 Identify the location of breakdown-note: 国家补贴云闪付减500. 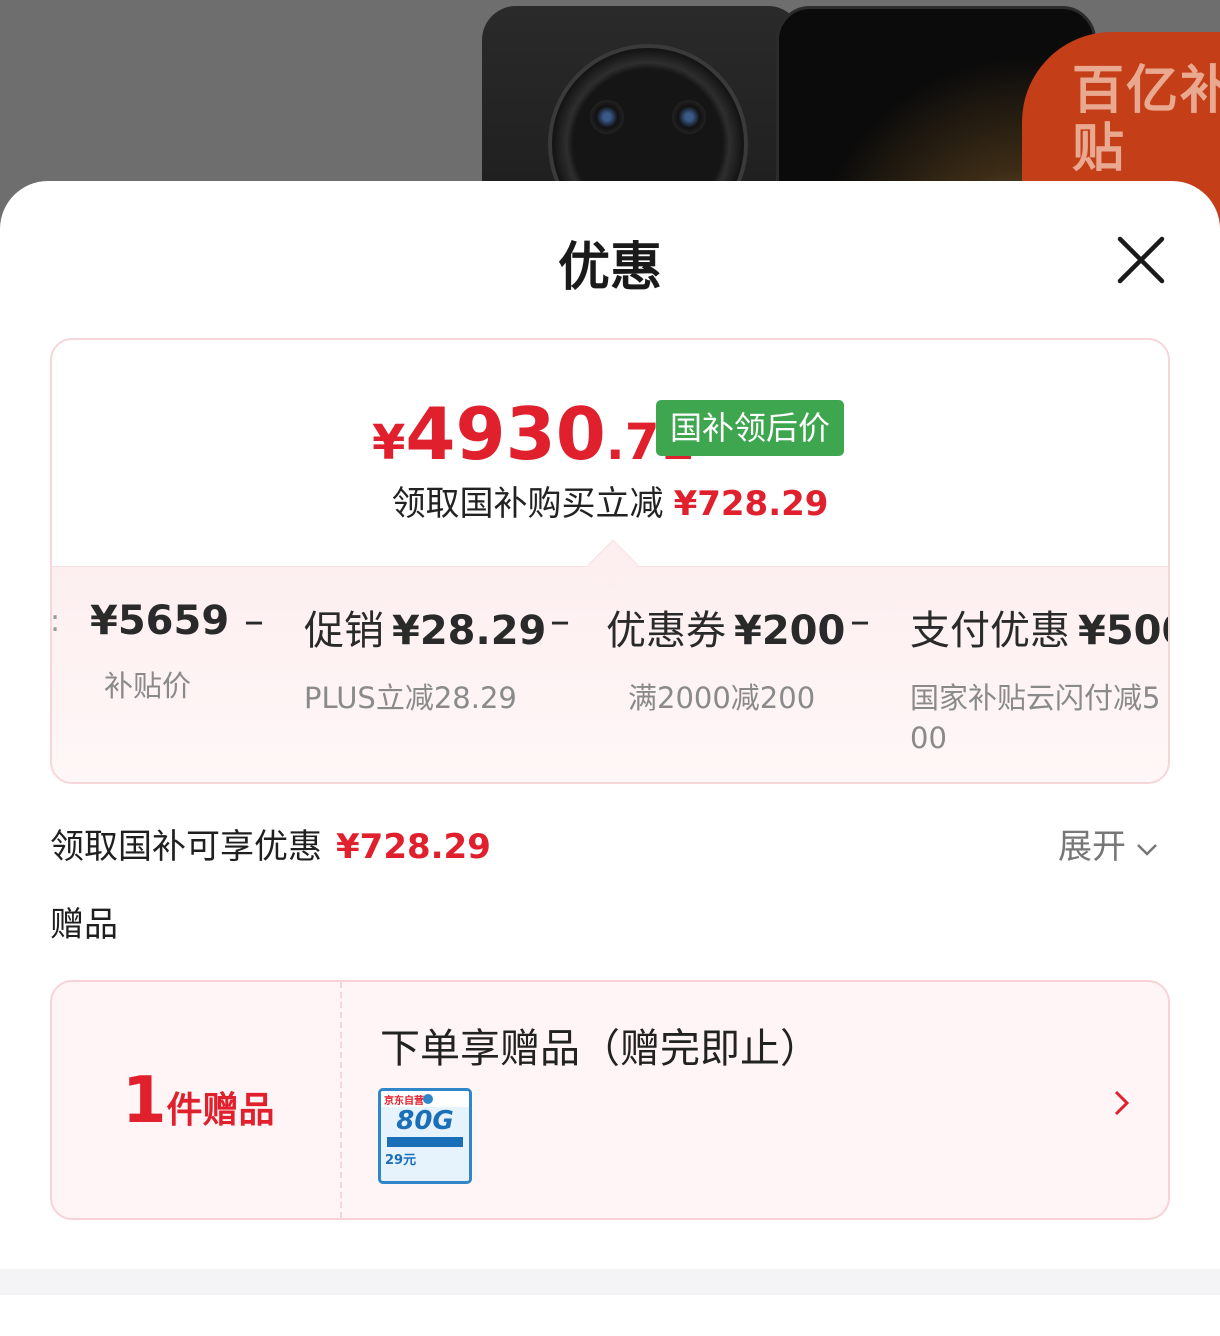
(1035, 718).